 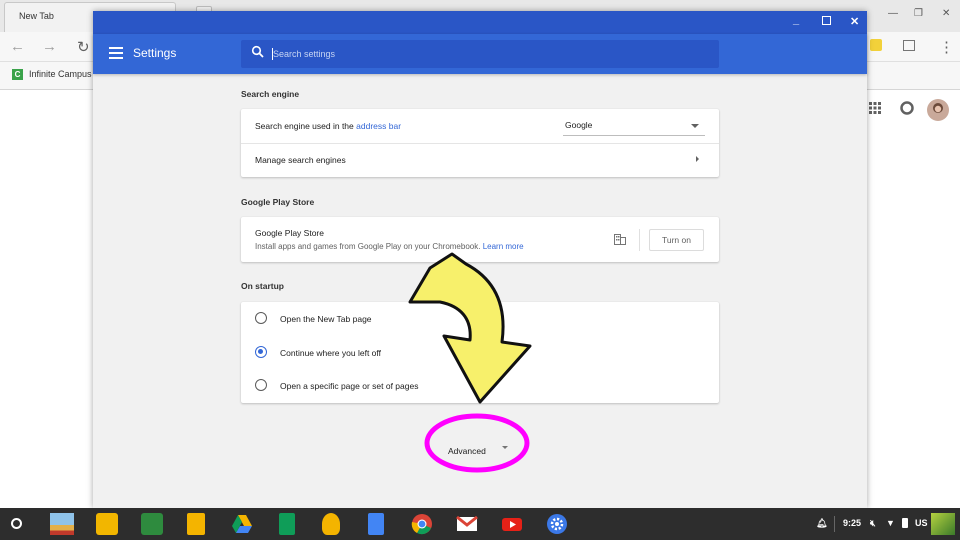 I want to click on shelf-separator, so click(x=834, y=524).